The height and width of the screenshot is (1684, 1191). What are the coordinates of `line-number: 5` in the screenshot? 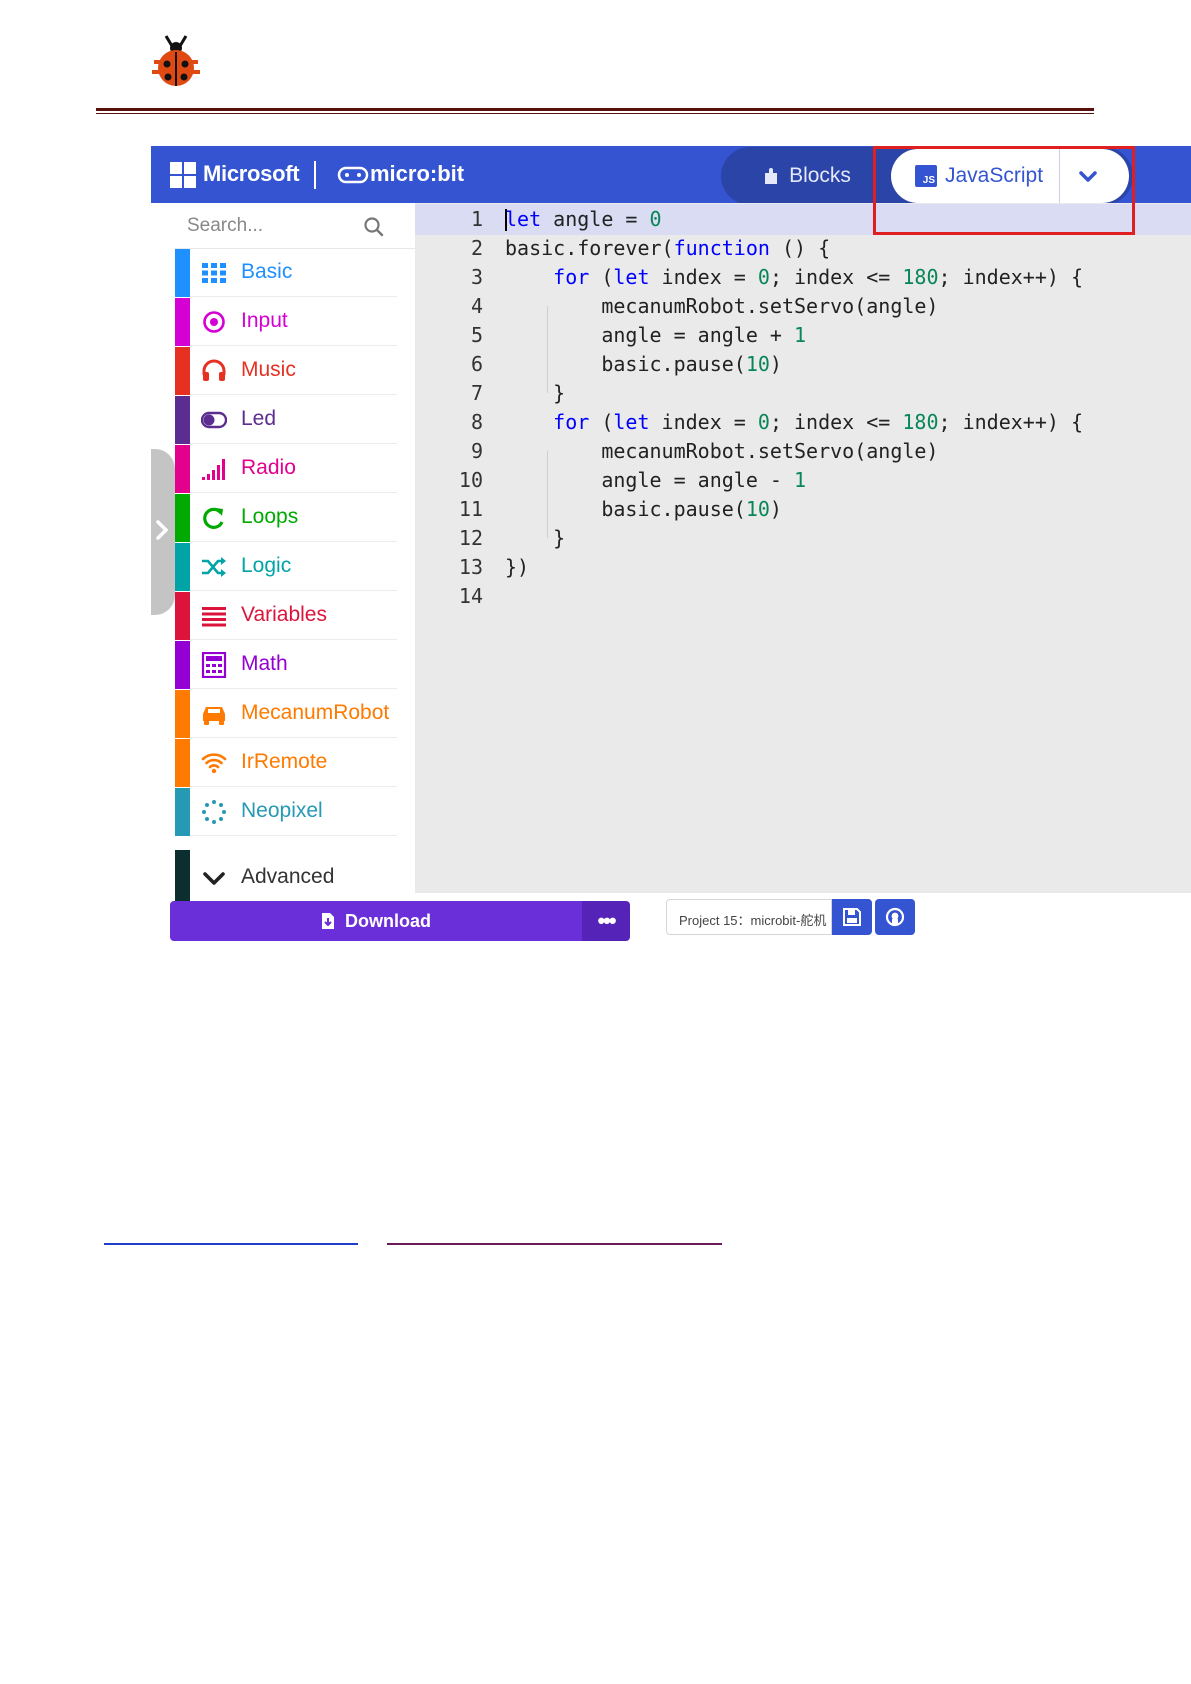 It's located at (476, 335).